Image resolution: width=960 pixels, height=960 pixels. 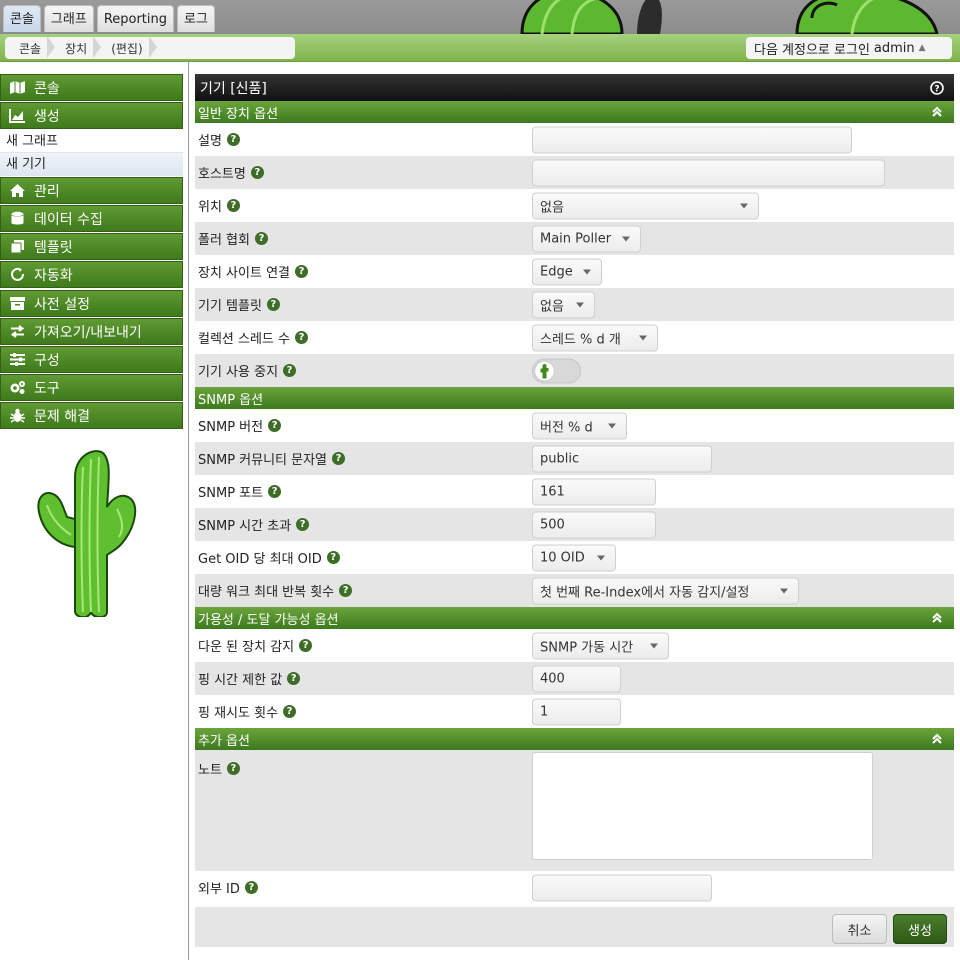 What do you see at coordinates (859, 929) in the screenshot?
I see `cancel-button: 취소` at bounding box center [859, 929].